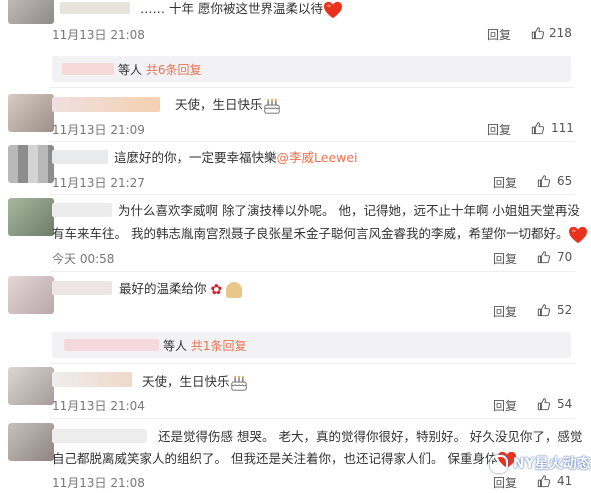 Image resolution: width=591 pixels, height=493 pixels. What do you see at coordinates (98, 406) in the screenshot?
I see `timestamp: 11月13日 21:04` at bounding box center [98, 406].